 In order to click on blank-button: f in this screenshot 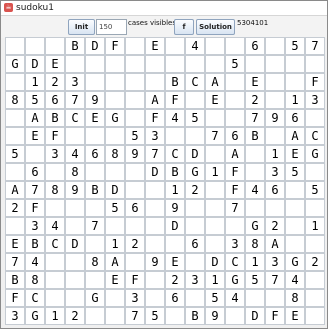, I will do `click(184, 27)`.